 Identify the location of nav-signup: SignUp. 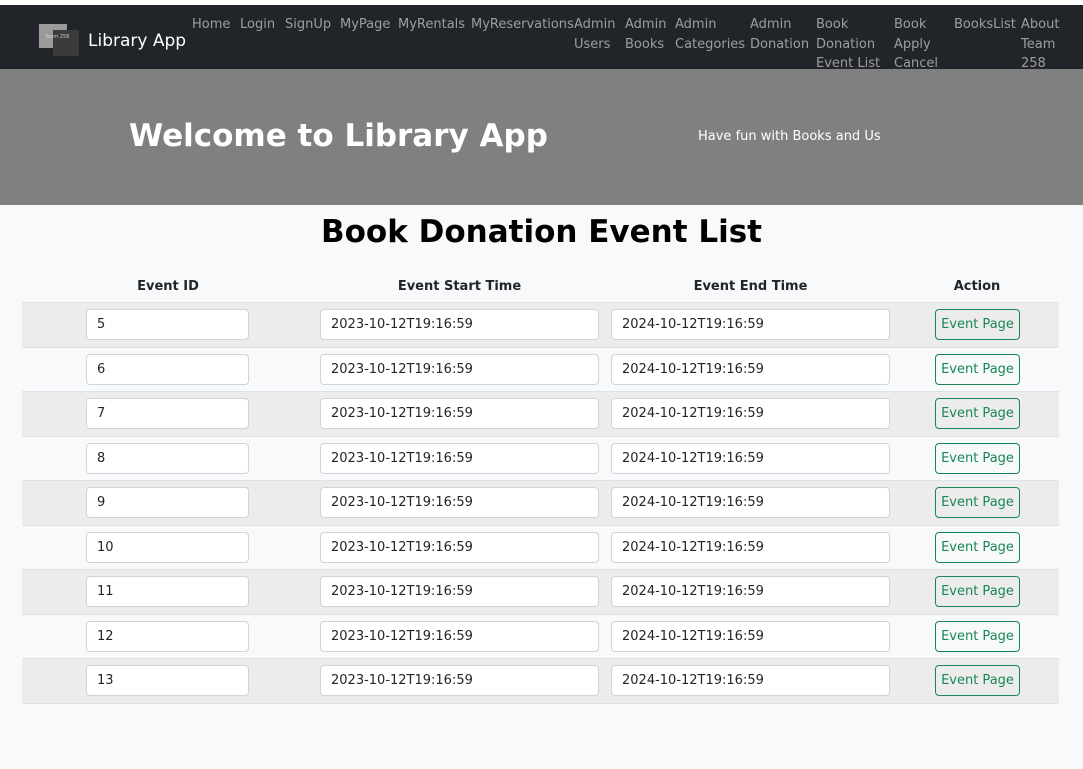
(308, 25).